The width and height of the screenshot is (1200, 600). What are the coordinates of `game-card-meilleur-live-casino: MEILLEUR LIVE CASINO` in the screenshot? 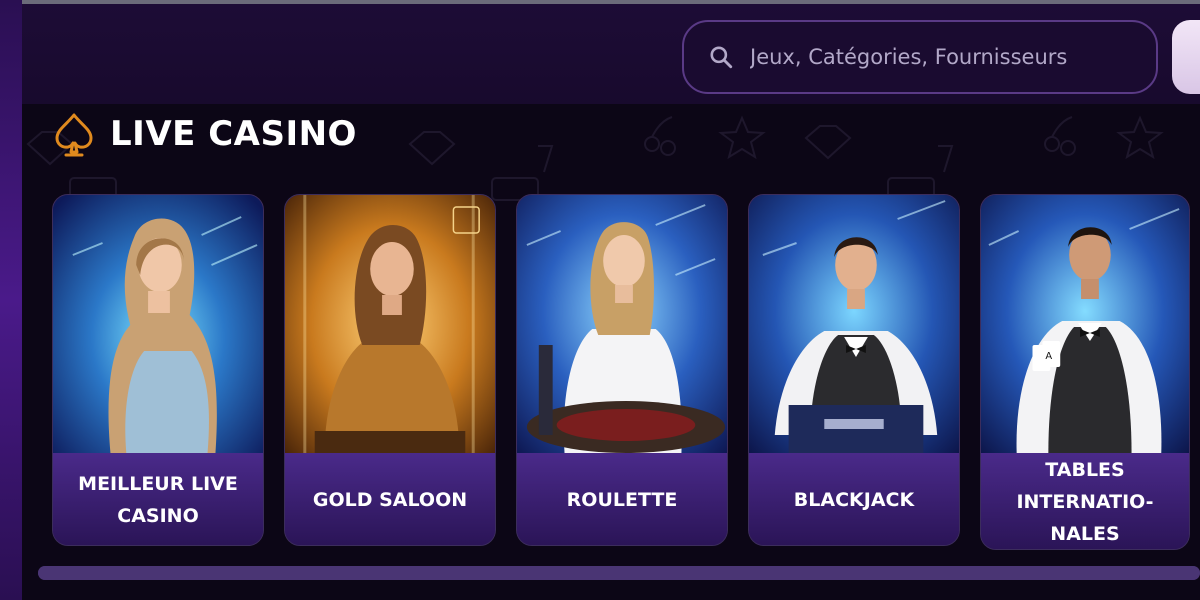 It's located at (158, 370).